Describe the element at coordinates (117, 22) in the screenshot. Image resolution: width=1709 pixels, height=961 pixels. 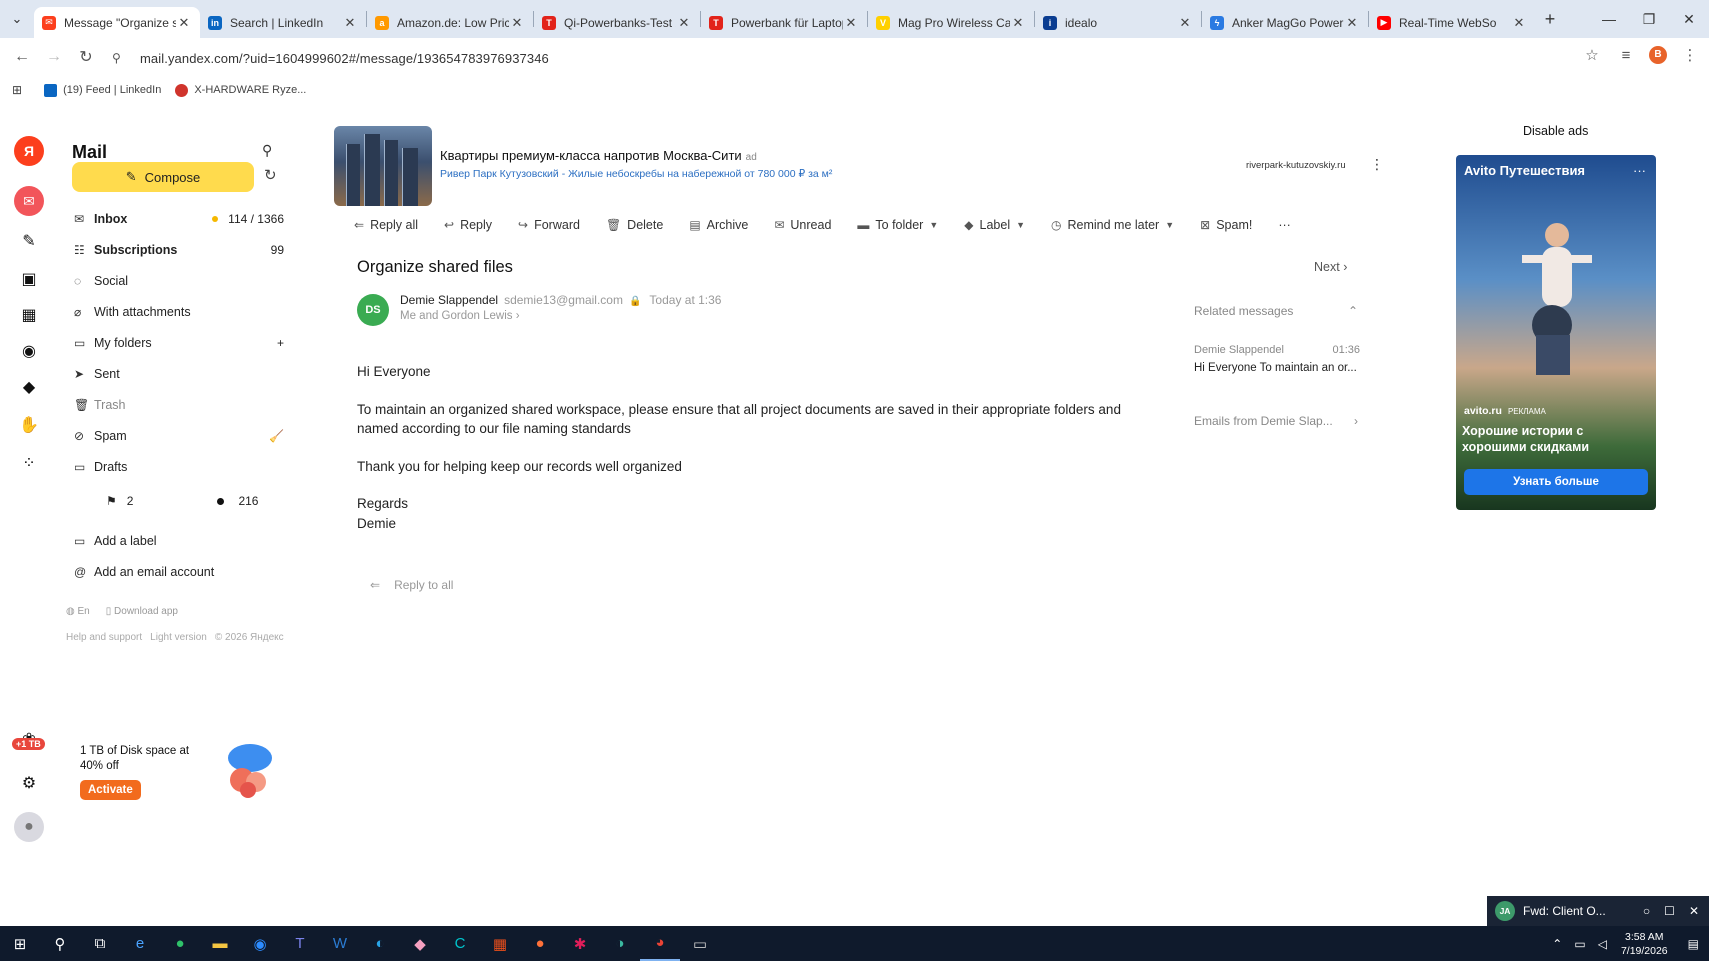
I see `browser-tab: ✉ Message "Organize s ✕` at that location.